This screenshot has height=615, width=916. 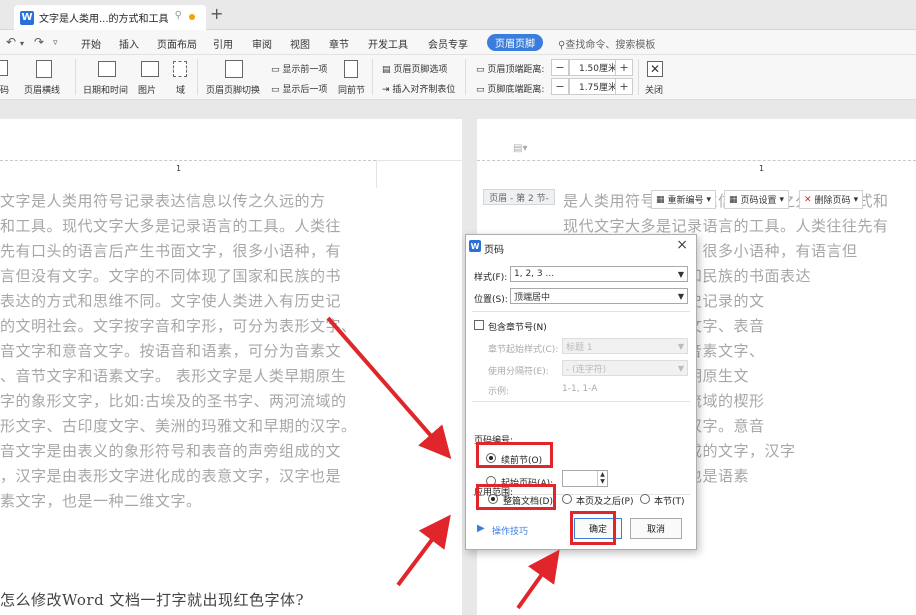 I want to click on arrow-to-ok, so click(x=538, y=579).